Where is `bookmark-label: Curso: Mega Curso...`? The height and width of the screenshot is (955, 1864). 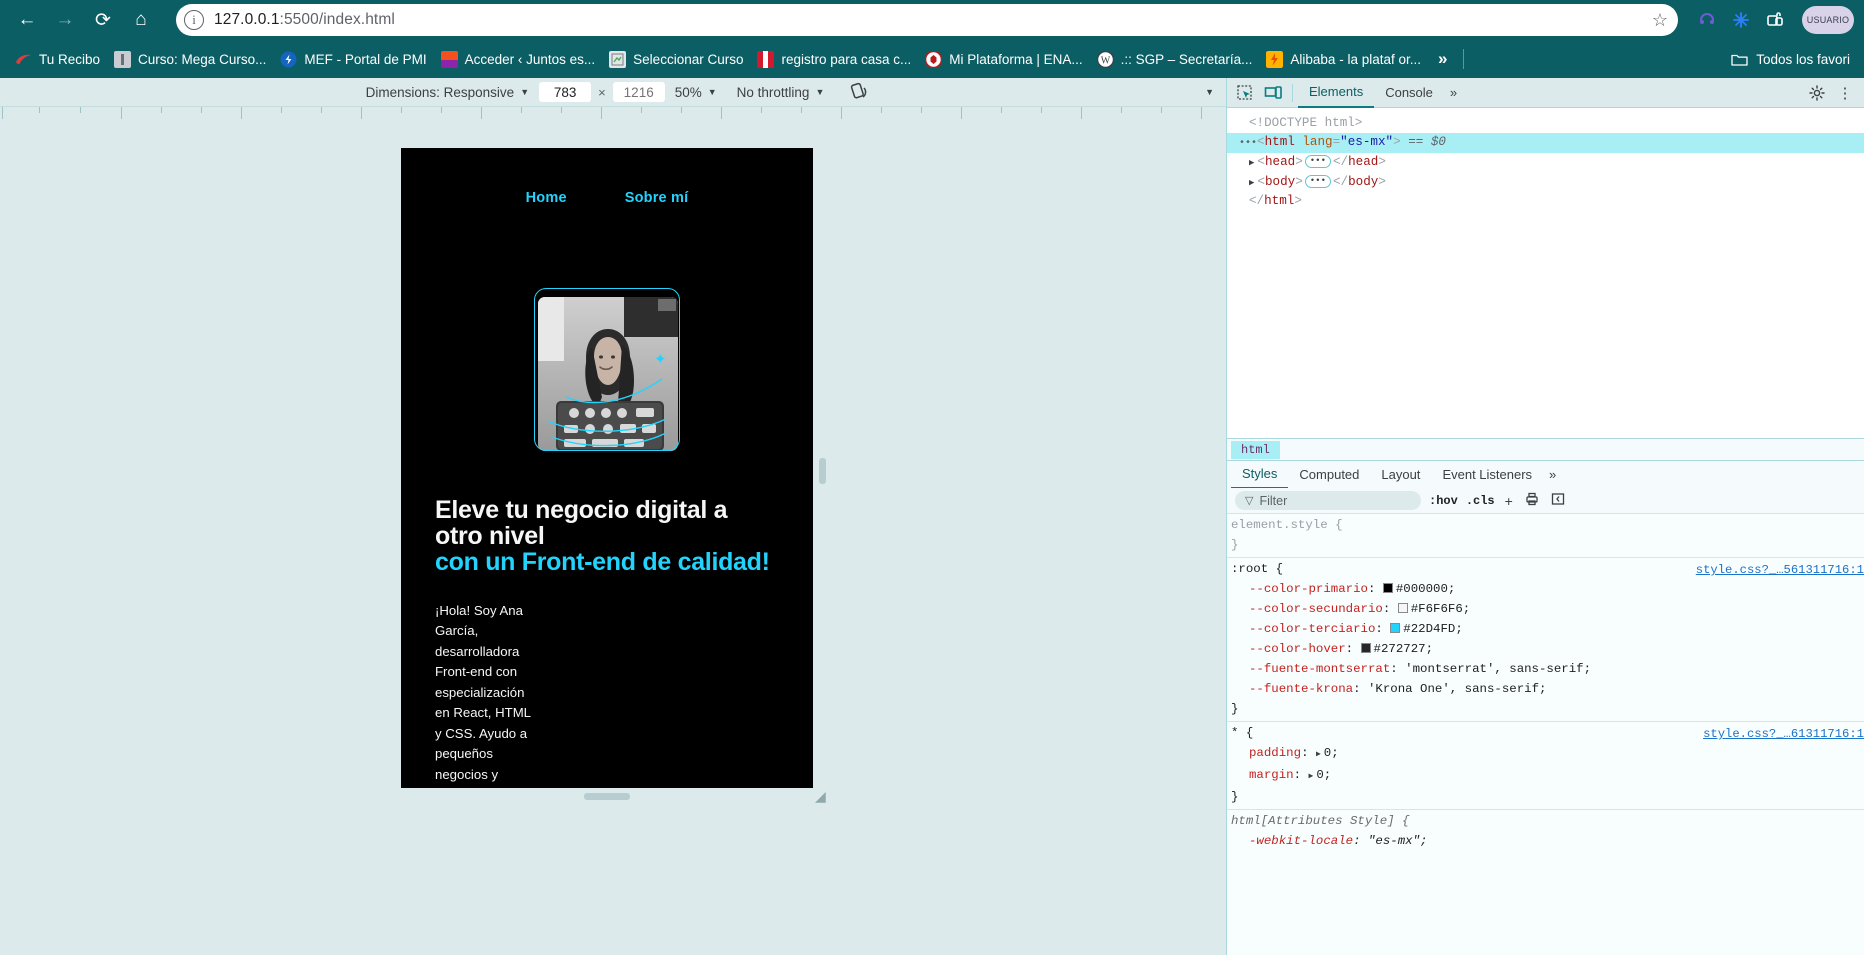
bookmark-label: Curso: Mega Curso... is located at coordinates (202, 59).